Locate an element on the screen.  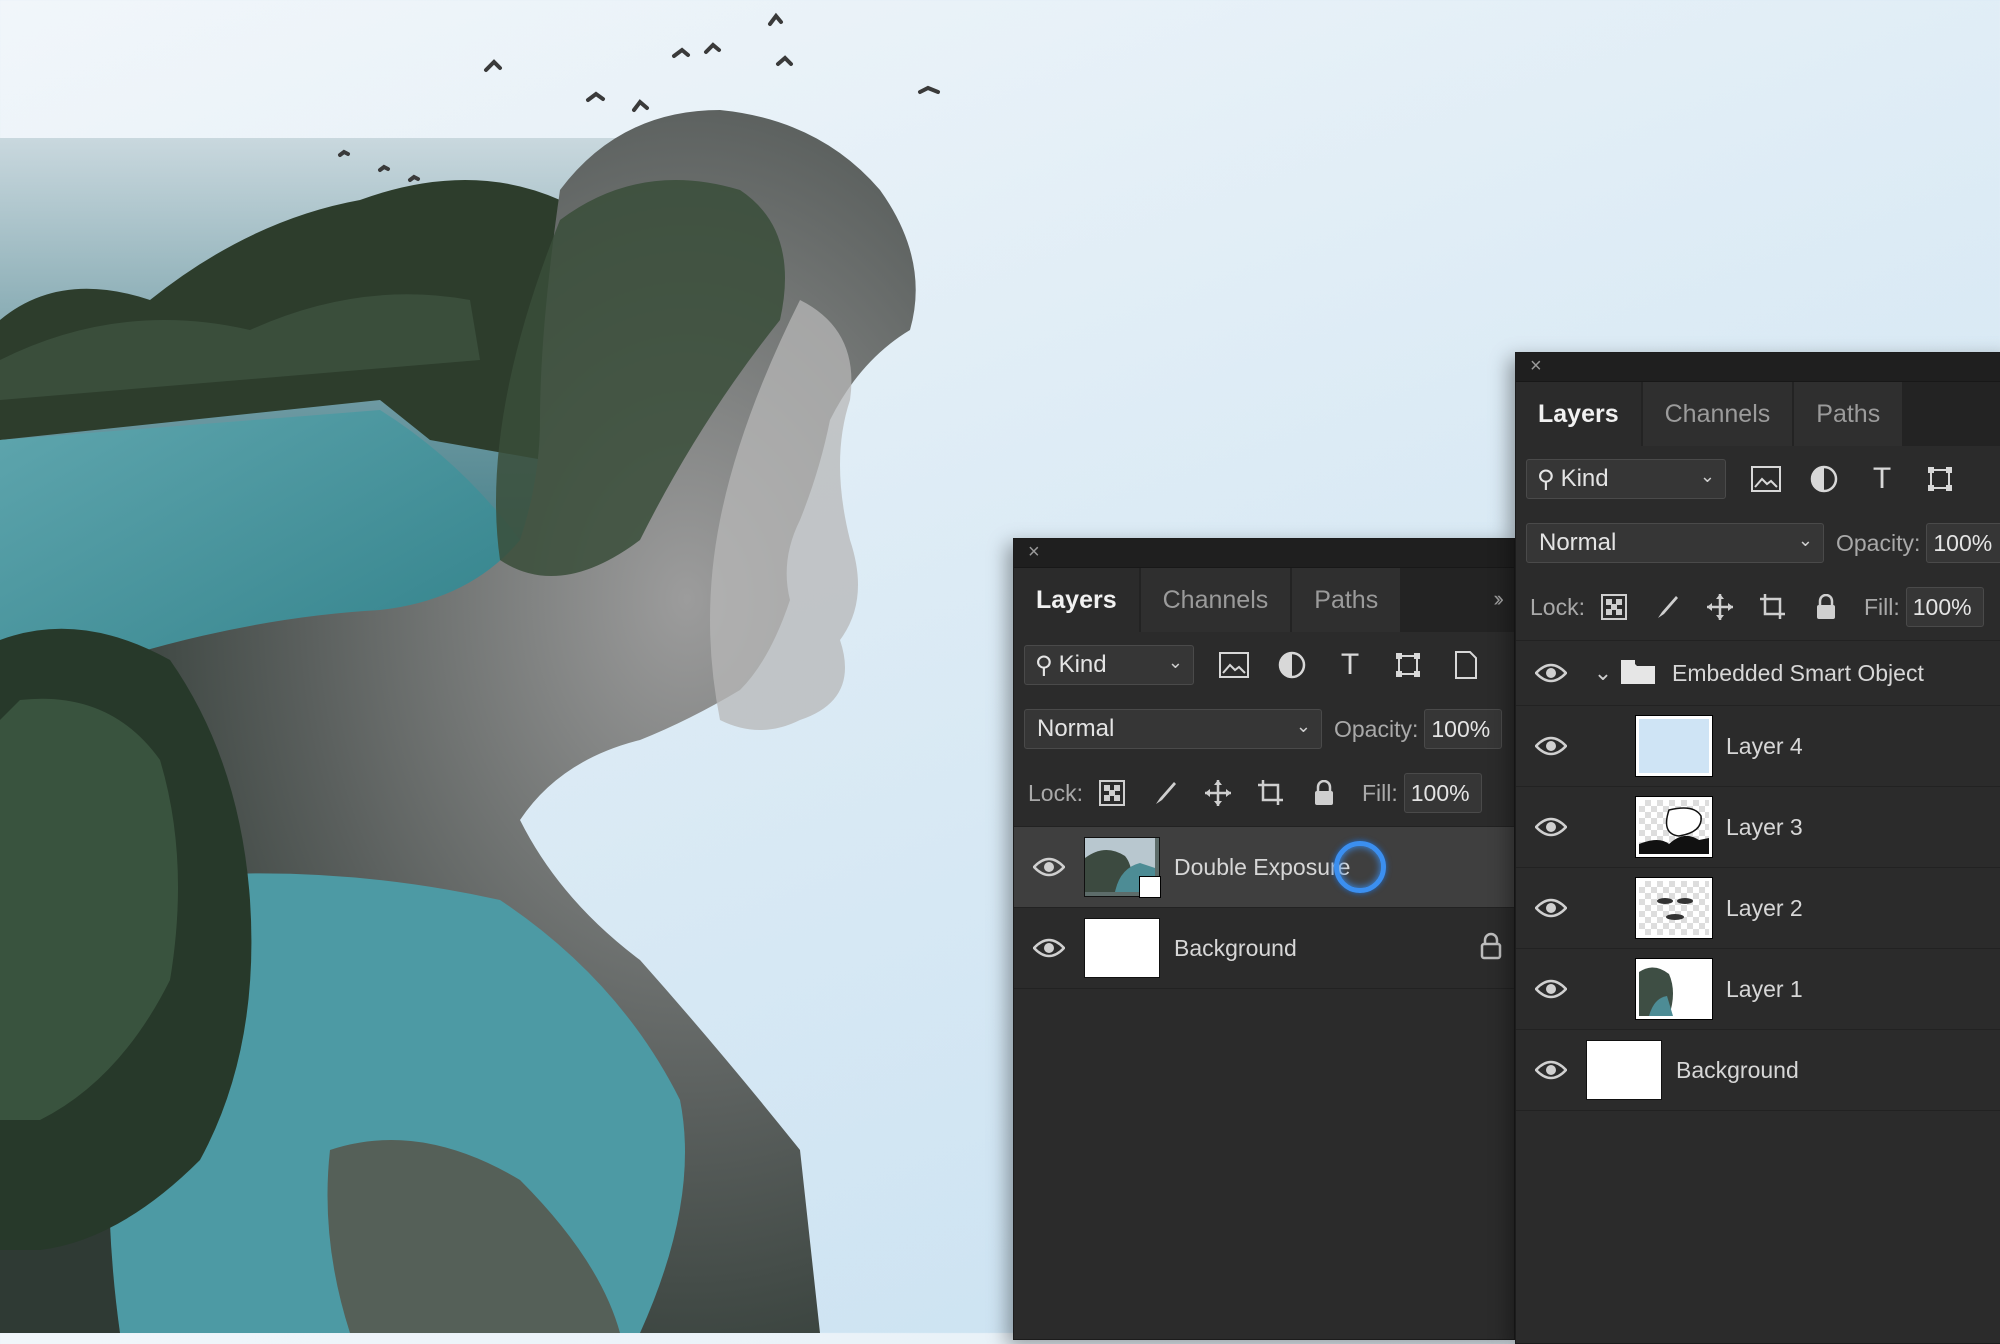
layer-row: Layer 4 is located at coordinates (1758, 746).